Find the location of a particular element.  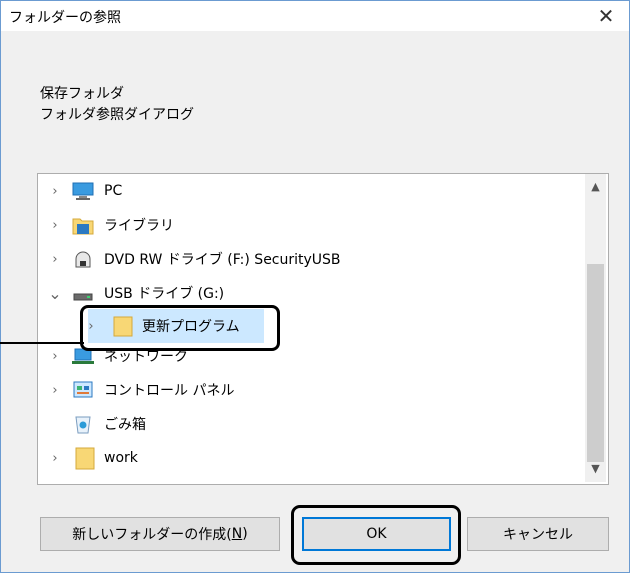

tree-item-label: PC is located at coordinates (113, 191).